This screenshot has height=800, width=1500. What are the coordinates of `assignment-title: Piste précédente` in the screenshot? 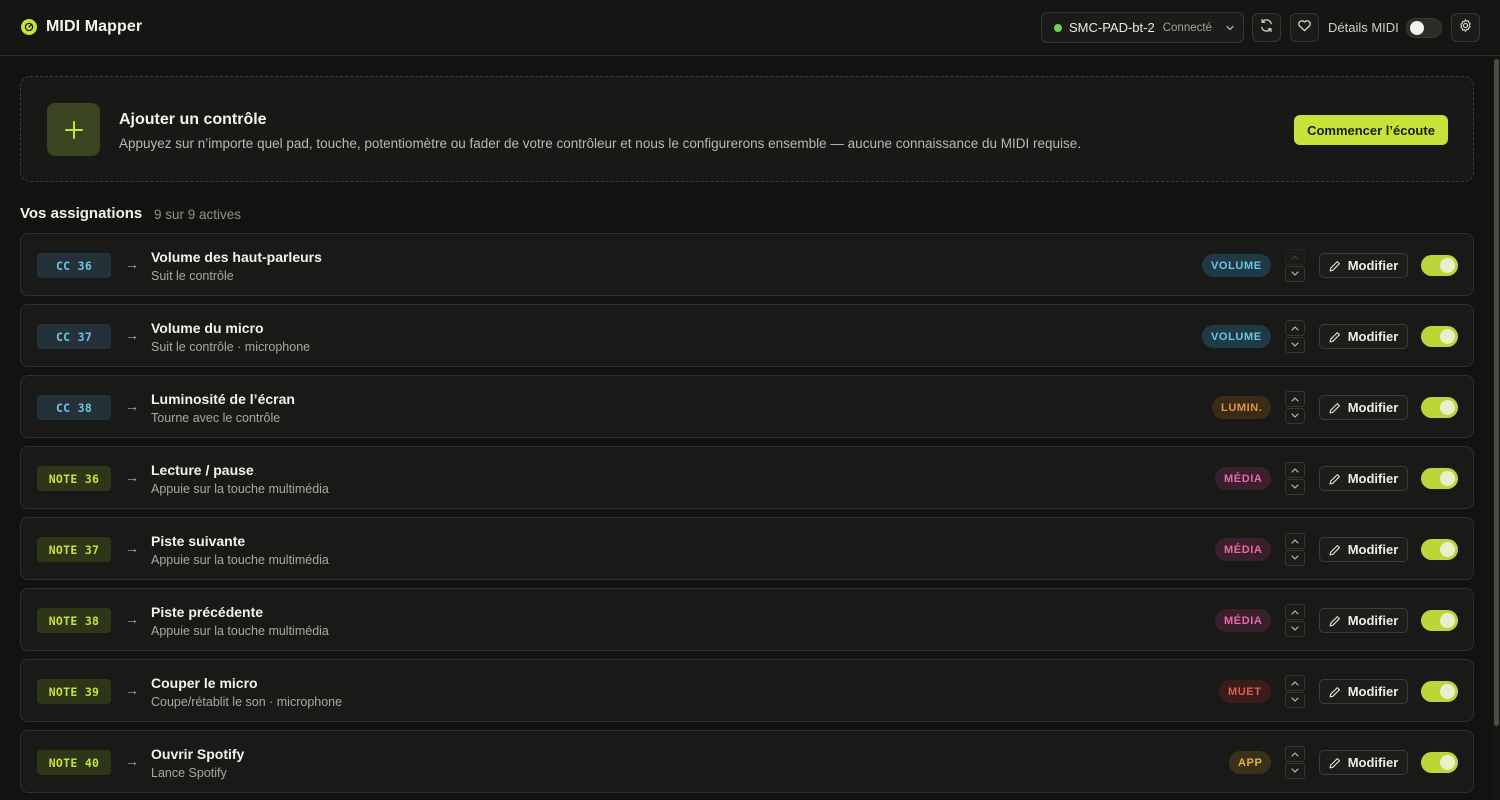 It's located at (207, 612).